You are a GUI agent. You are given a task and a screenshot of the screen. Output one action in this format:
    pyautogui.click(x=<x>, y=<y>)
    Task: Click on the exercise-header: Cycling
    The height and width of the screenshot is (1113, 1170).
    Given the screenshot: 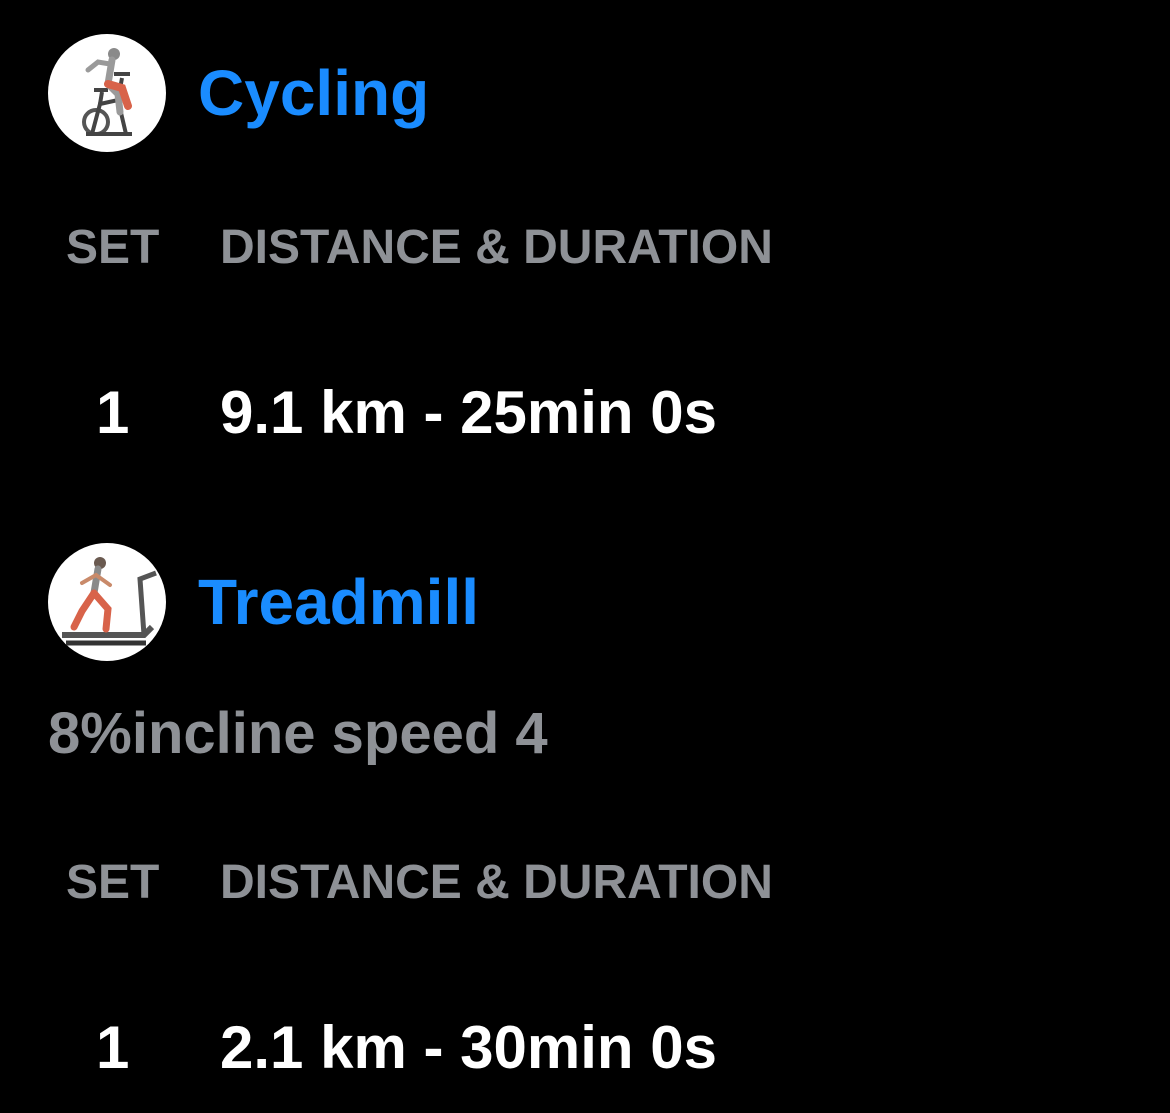 What is the action you would take?
    pyautogui.click(x=238, y=93)
    